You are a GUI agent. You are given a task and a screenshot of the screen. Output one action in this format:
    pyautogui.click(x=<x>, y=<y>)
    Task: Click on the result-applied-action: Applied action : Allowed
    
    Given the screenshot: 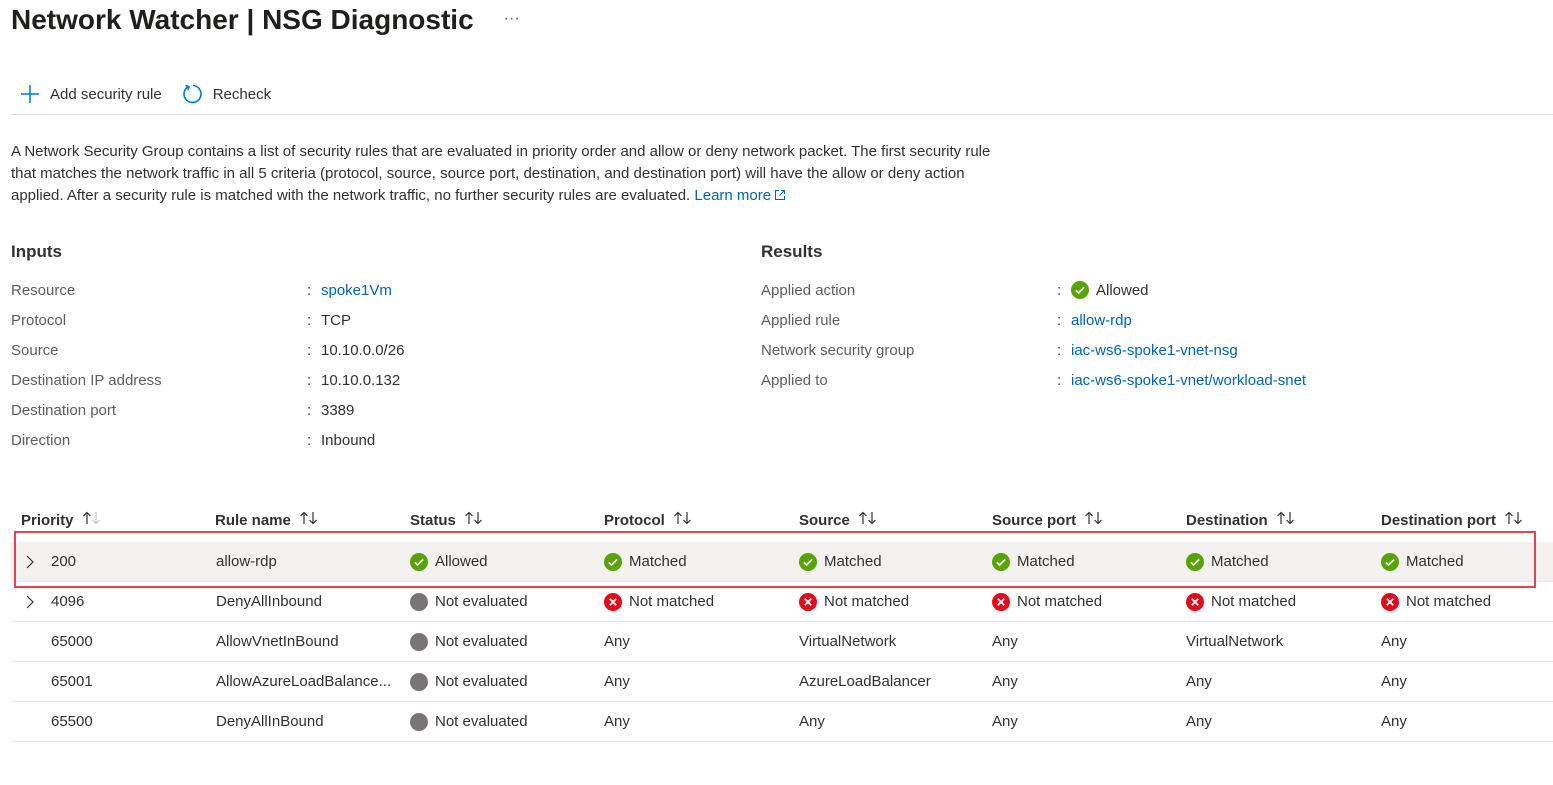 What is the action you would take?
    pyautogui.click(x=955, y=290)
    